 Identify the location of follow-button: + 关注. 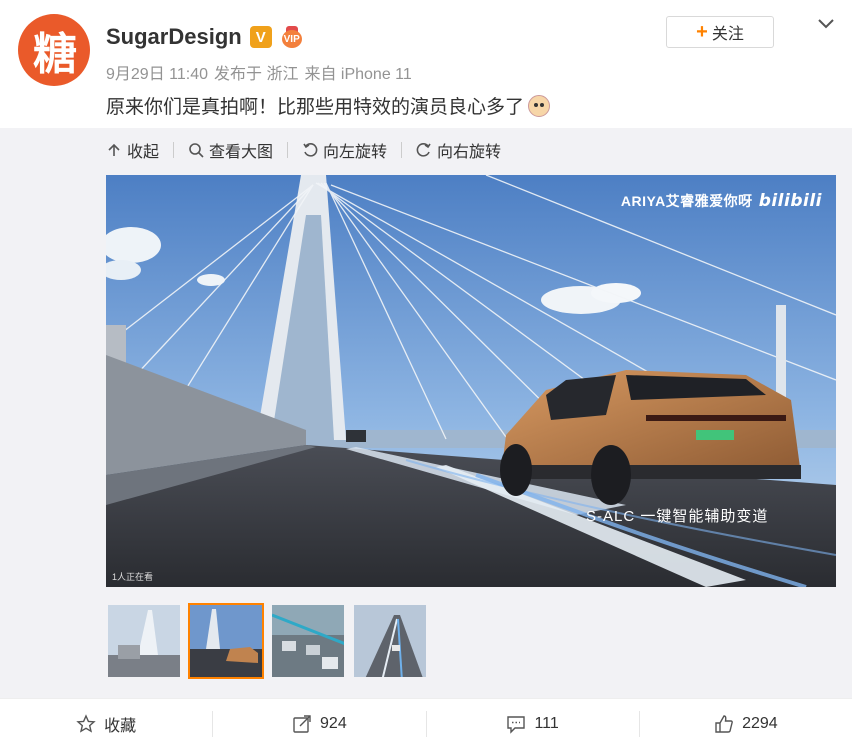
(720, 32).